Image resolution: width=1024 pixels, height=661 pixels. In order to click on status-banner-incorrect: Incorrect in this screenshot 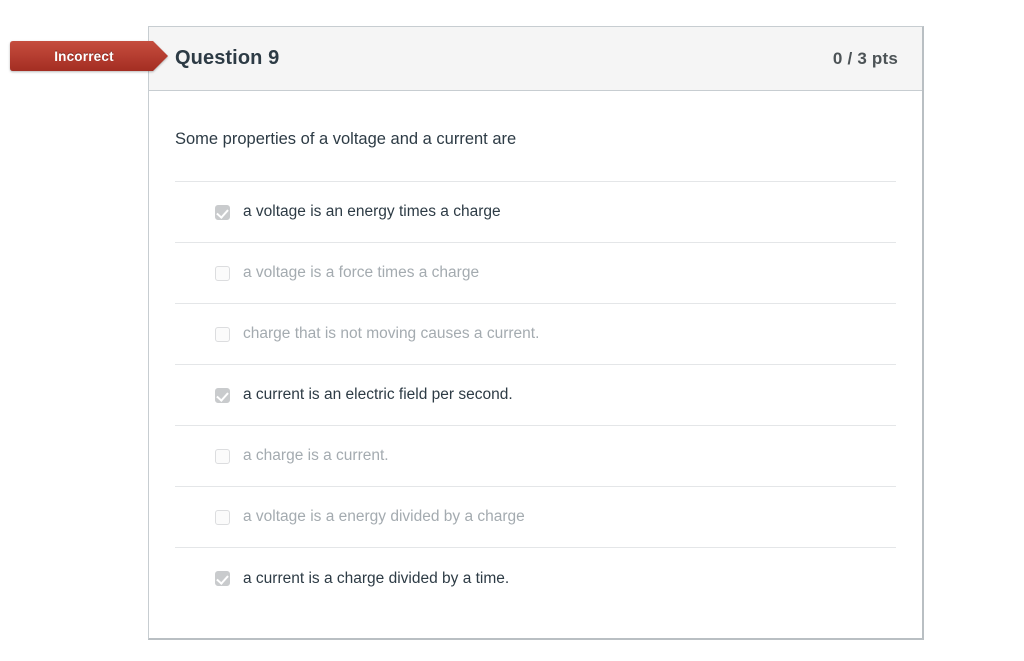, I will do `click(89, 56)`.